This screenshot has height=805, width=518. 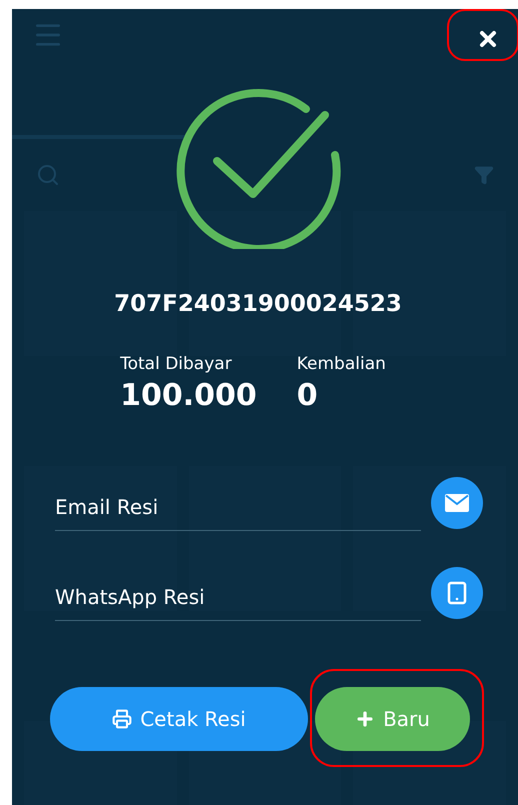 I want to click on summary-label: Total Dibayar, so click(x=176, y=364).